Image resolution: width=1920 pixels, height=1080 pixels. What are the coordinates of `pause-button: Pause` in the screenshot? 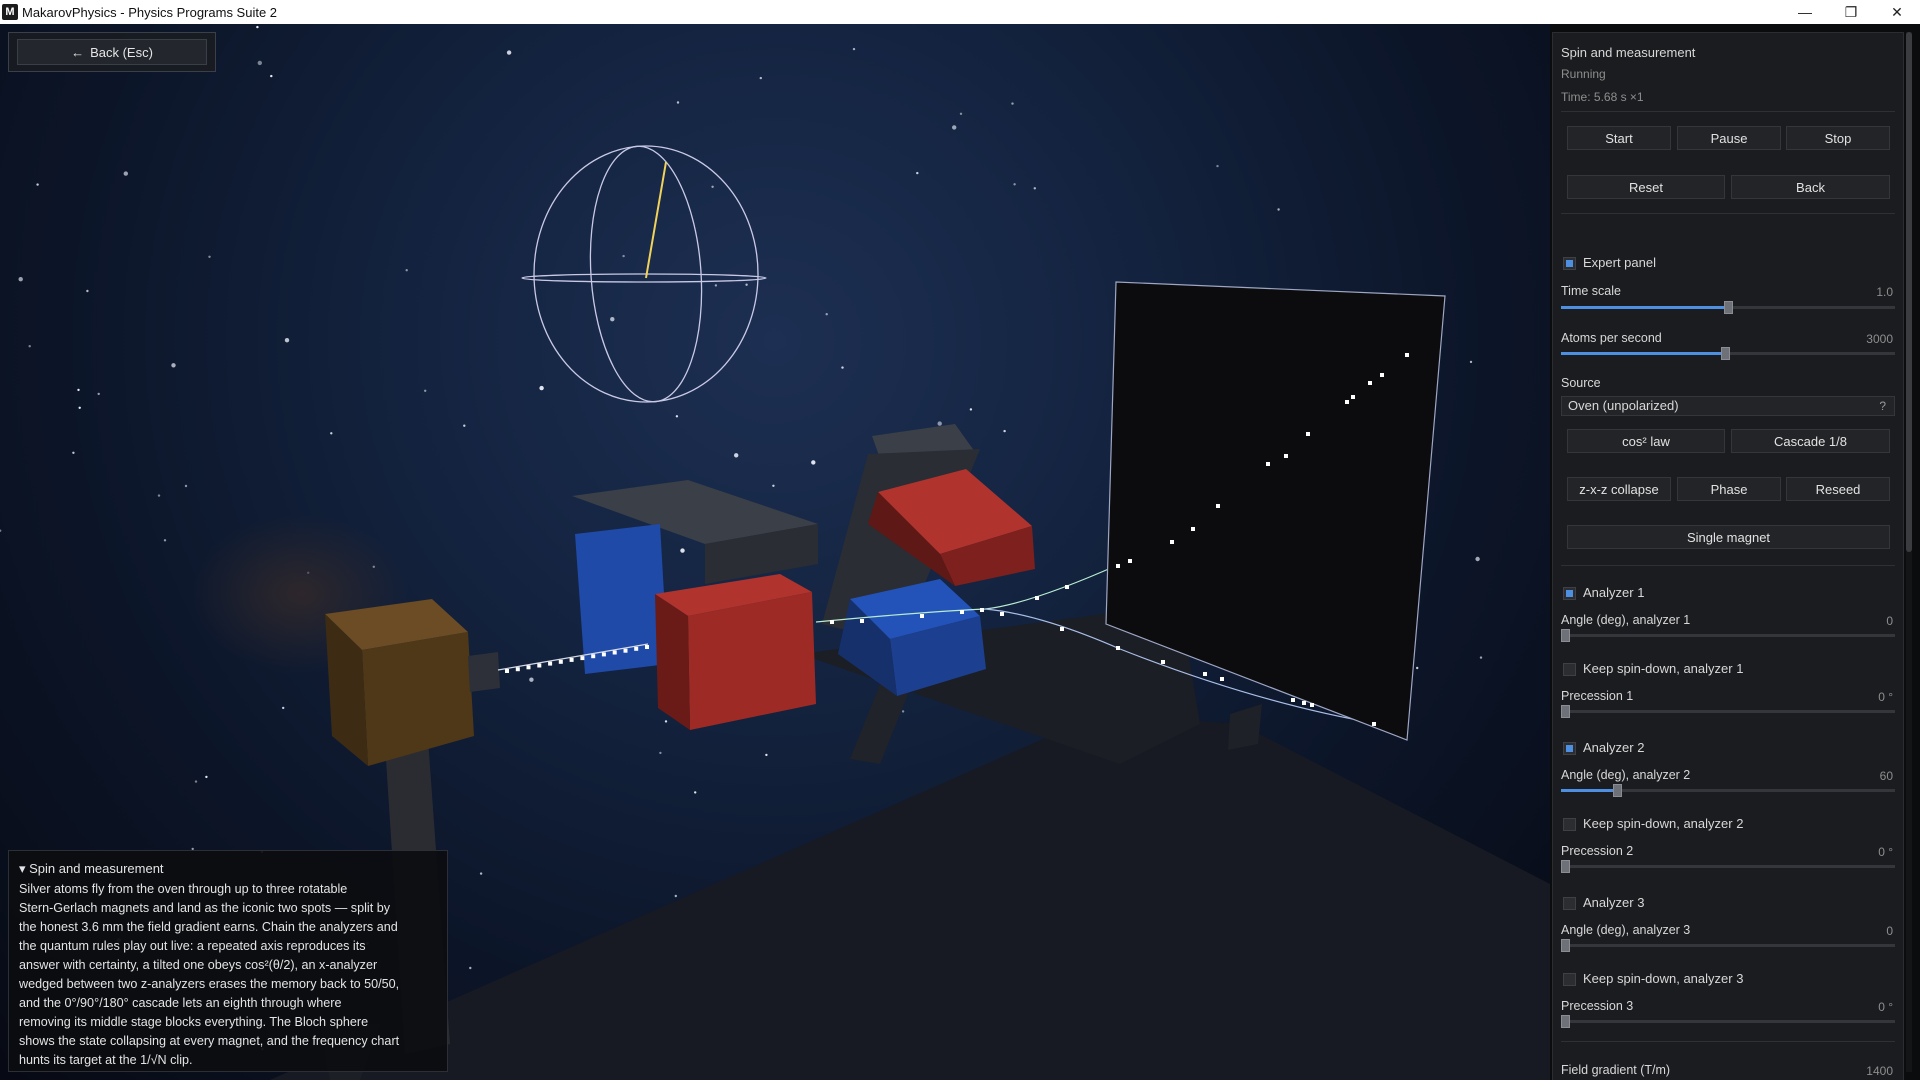 It's located at (1729, 138).